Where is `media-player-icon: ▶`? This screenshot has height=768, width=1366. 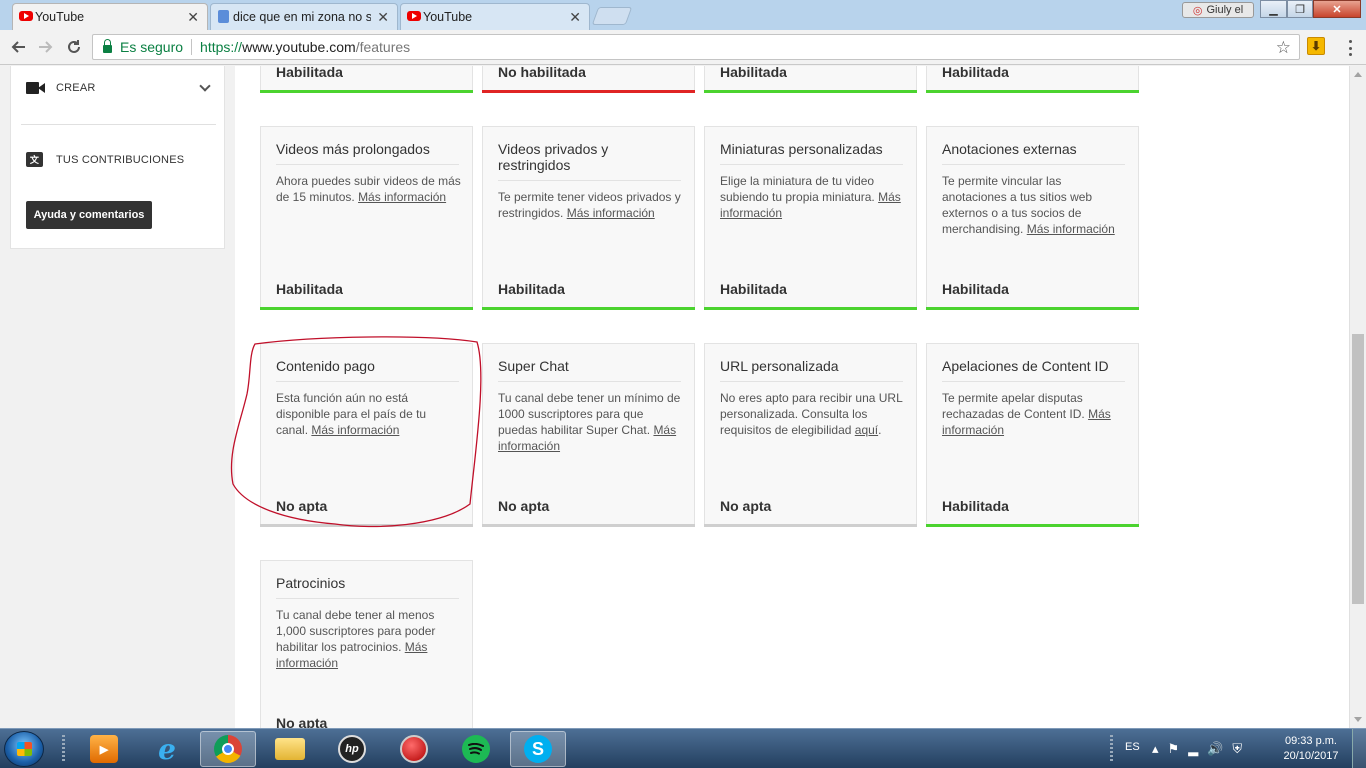 media-player-icon: ▶ is located at coordinates (104, 749).